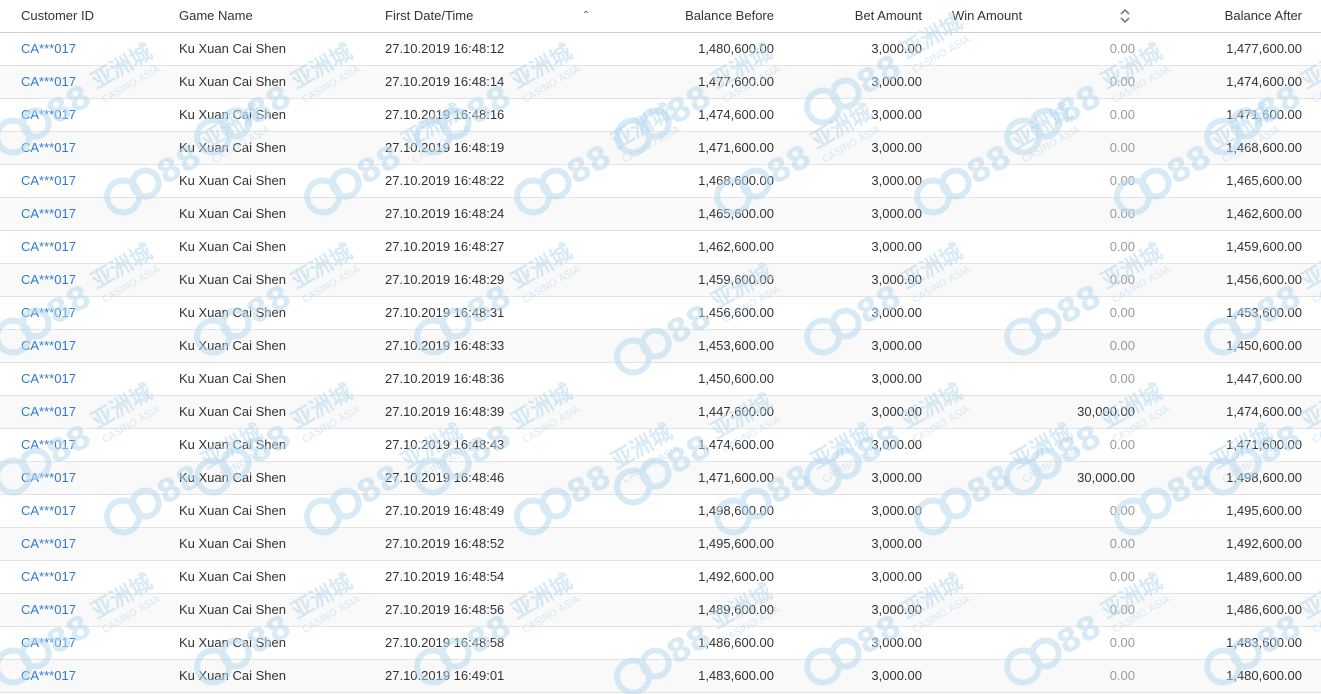 This screenshot has height=694, width=1321. I want to click on column-header-balance-before: Balance Before, so click(687, 16).